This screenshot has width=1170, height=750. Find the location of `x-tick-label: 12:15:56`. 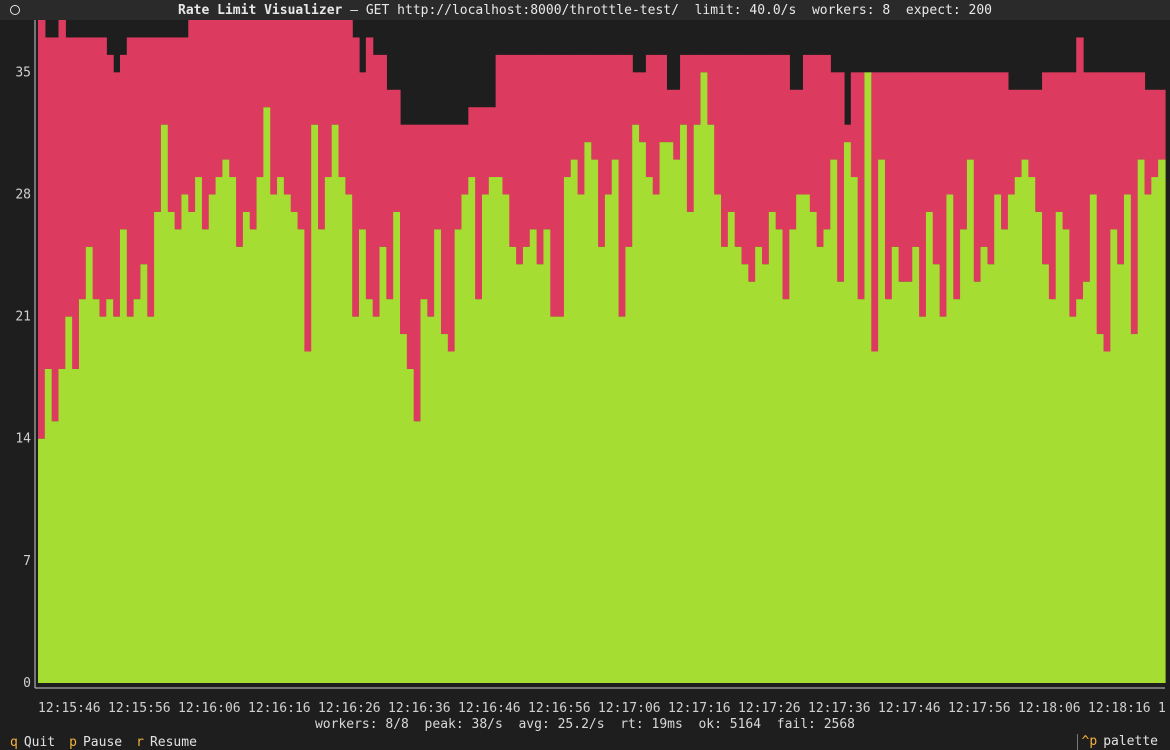

x-tick-label: 12:15:56 is located at coordinates (139, 708).